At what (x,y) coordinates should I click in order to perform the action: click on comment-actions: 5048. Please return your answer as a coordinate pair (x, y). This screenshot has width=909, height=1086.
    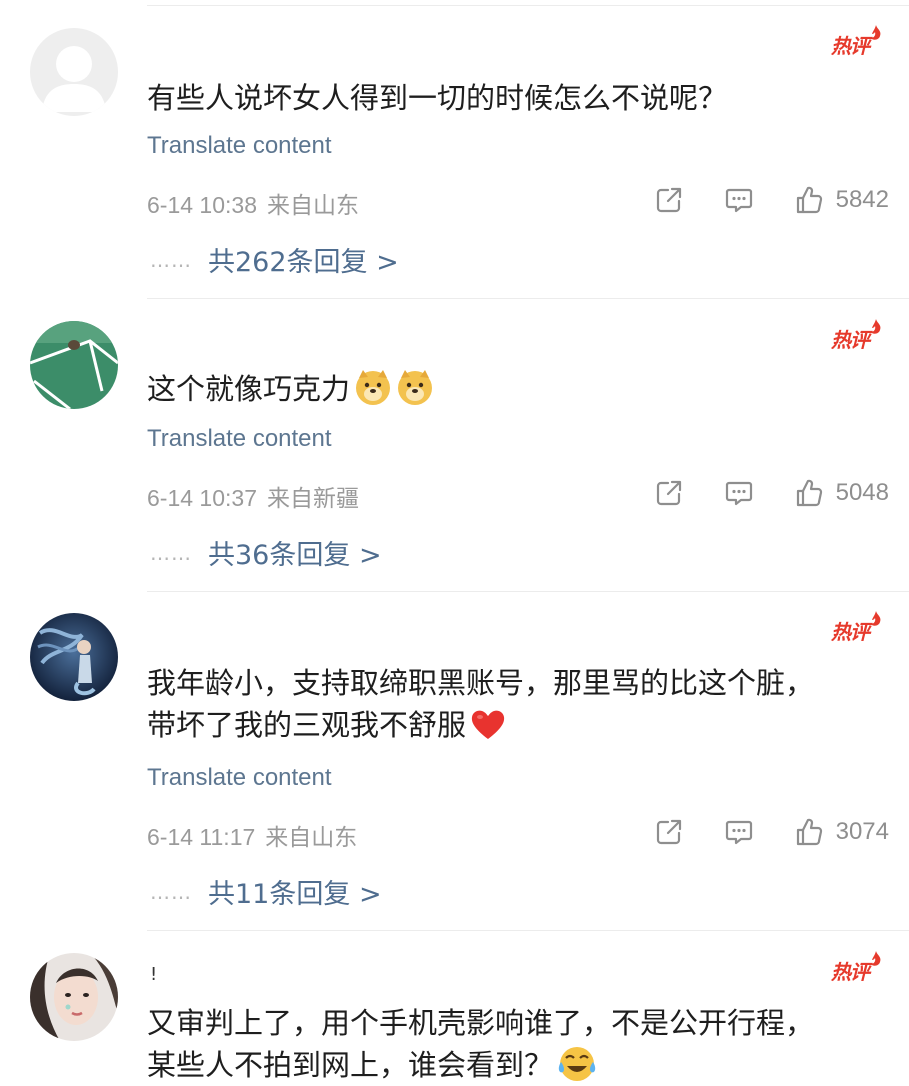
    Looking at the image, I should click on (751, 493).